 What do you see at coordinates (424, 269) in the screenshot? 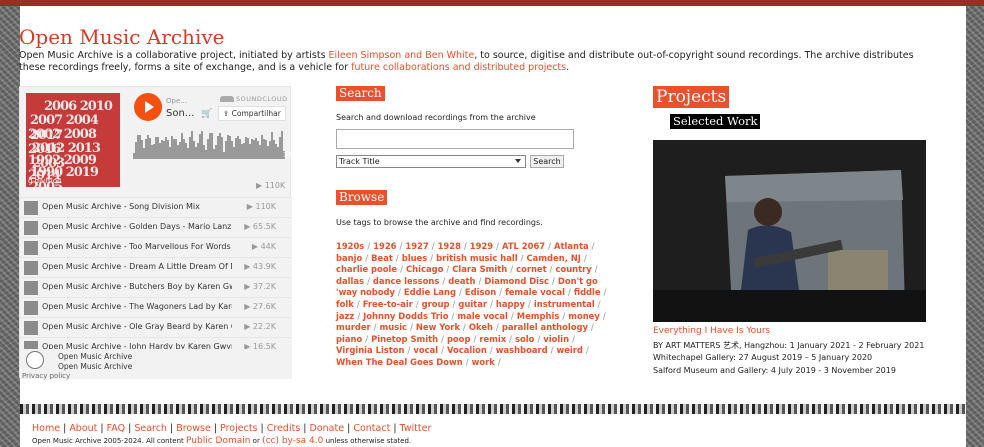
I see `tag-link: Chicago` at bounding box center [424, 269].